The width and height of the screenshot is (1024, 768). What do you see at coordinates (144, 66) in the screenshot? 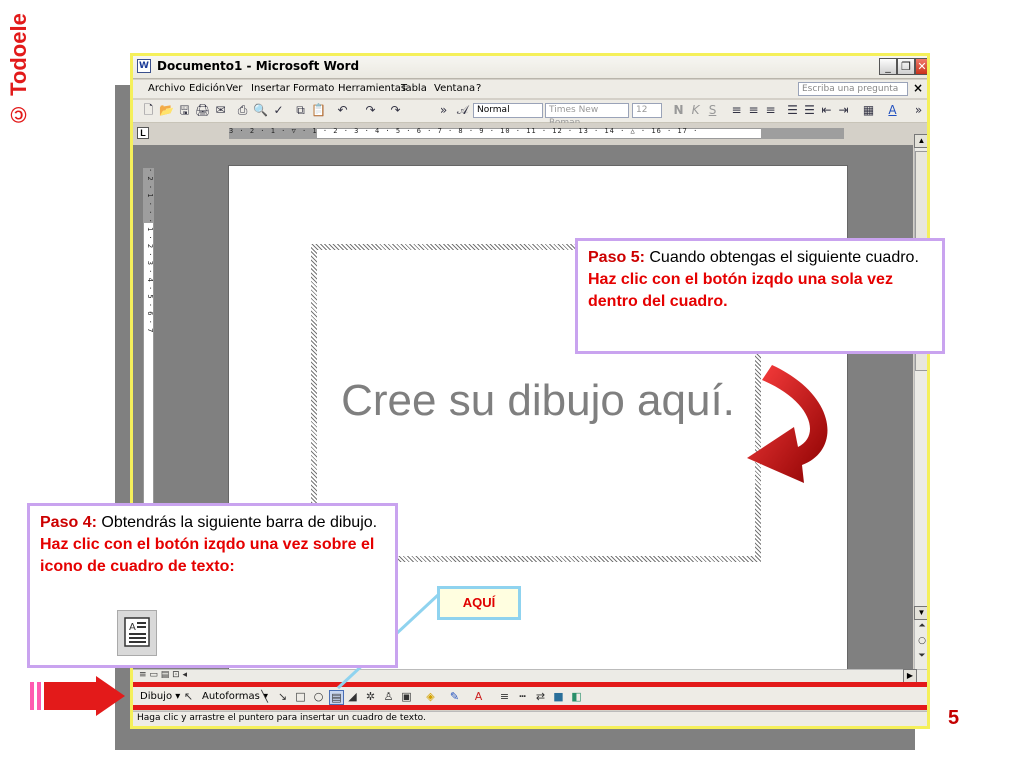
I see `word-document-icon: W` at bounding box center [144, 66].